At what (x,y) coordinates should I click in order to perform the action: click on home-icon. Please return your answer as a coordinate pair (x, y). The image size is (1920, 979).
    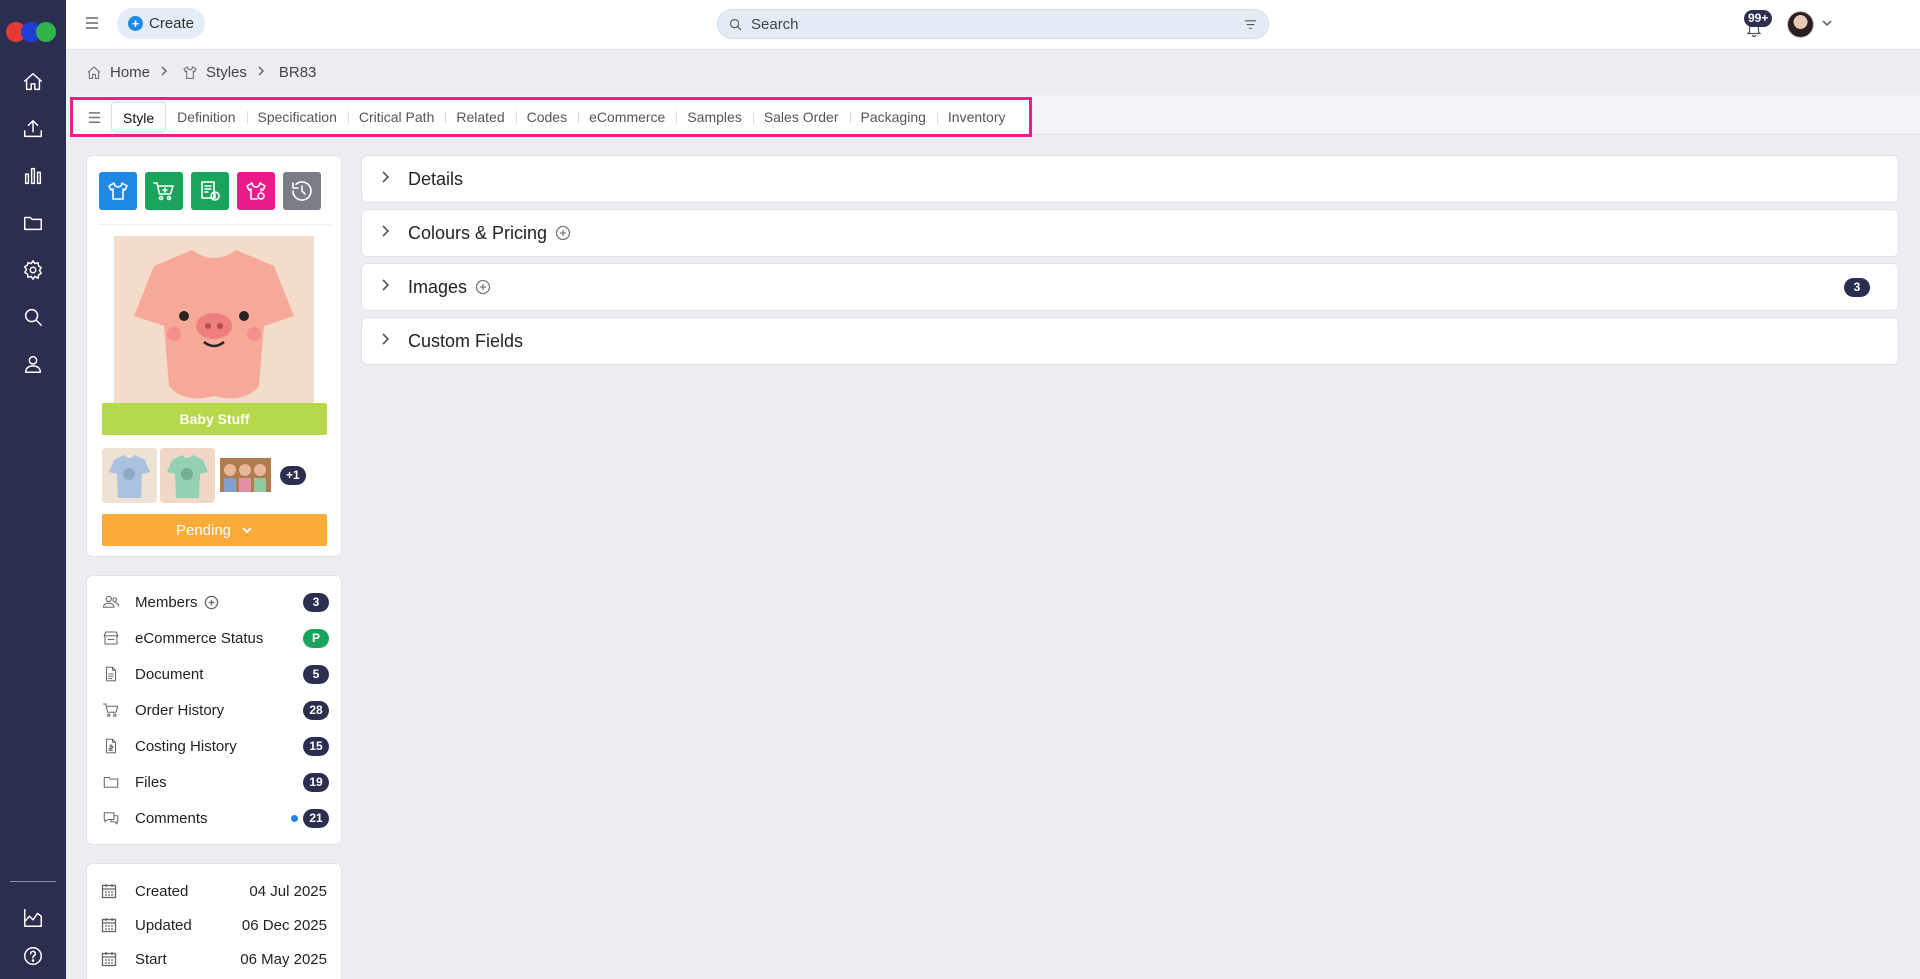
    Looking at the image, I should click on (33, 82).